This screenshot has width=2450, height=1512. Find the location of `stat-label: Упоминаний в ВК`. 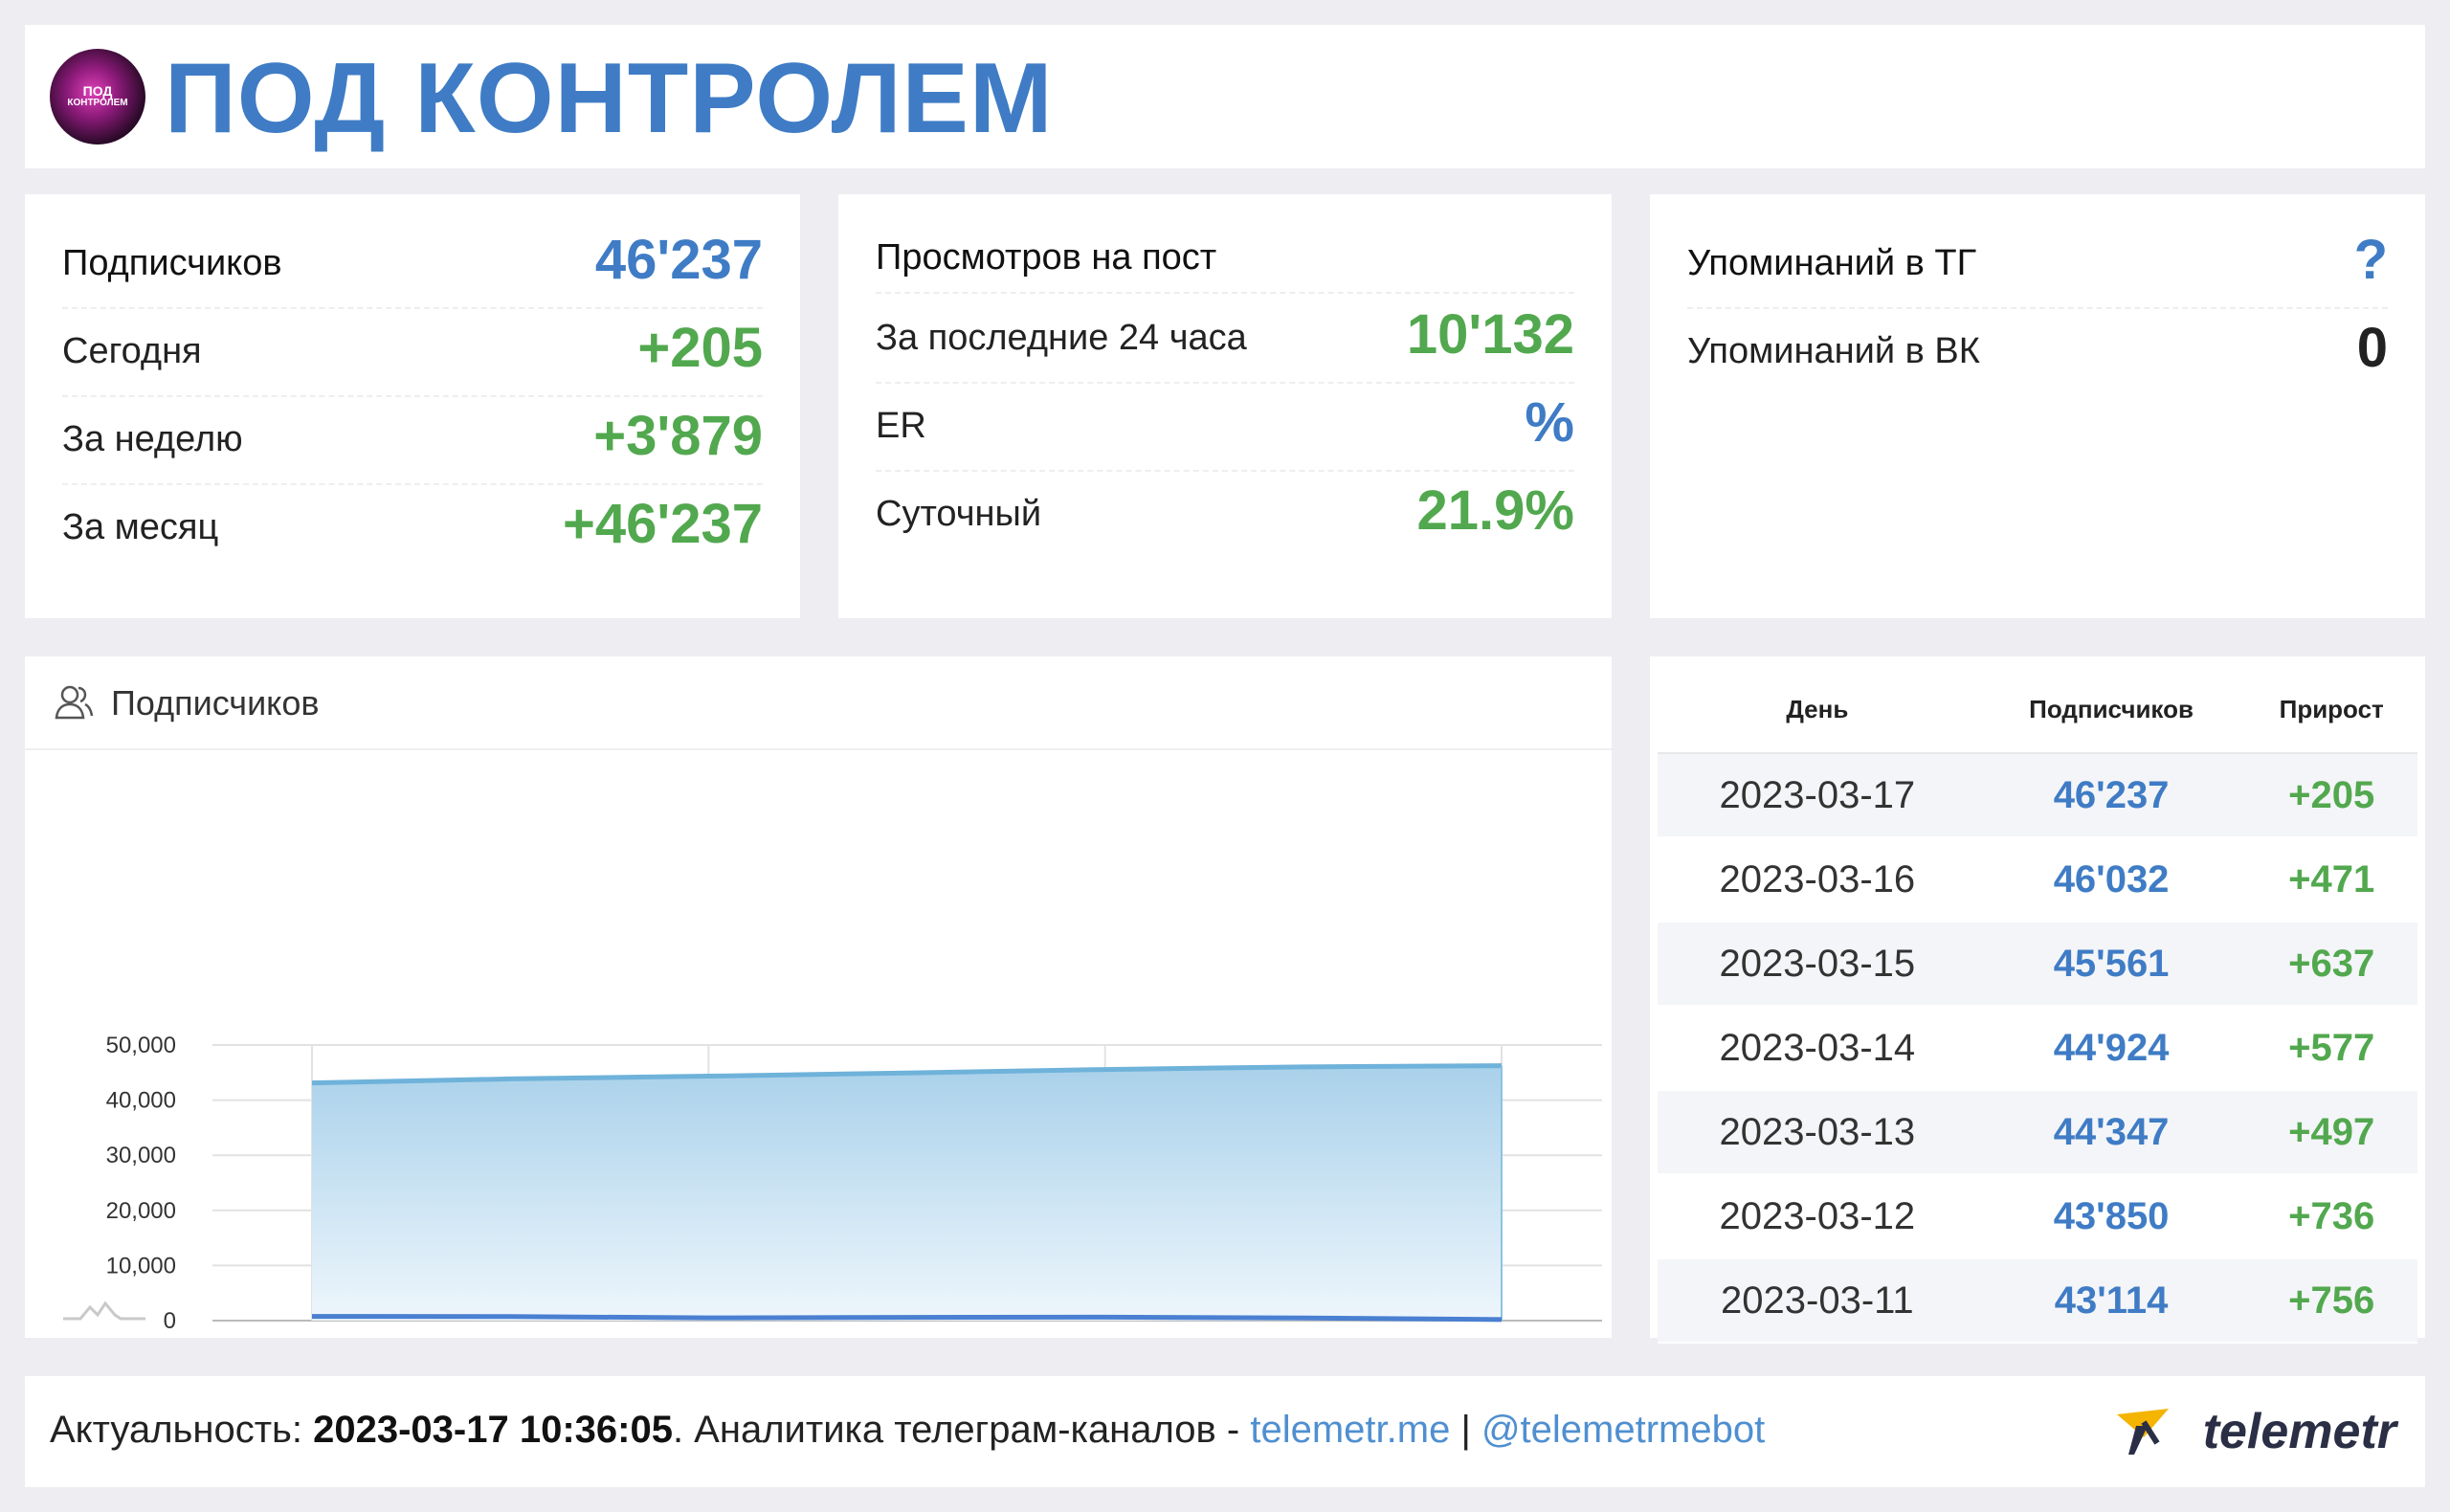

stat-label: Упоминаний в ВК is located at coordinates (1834, 351).